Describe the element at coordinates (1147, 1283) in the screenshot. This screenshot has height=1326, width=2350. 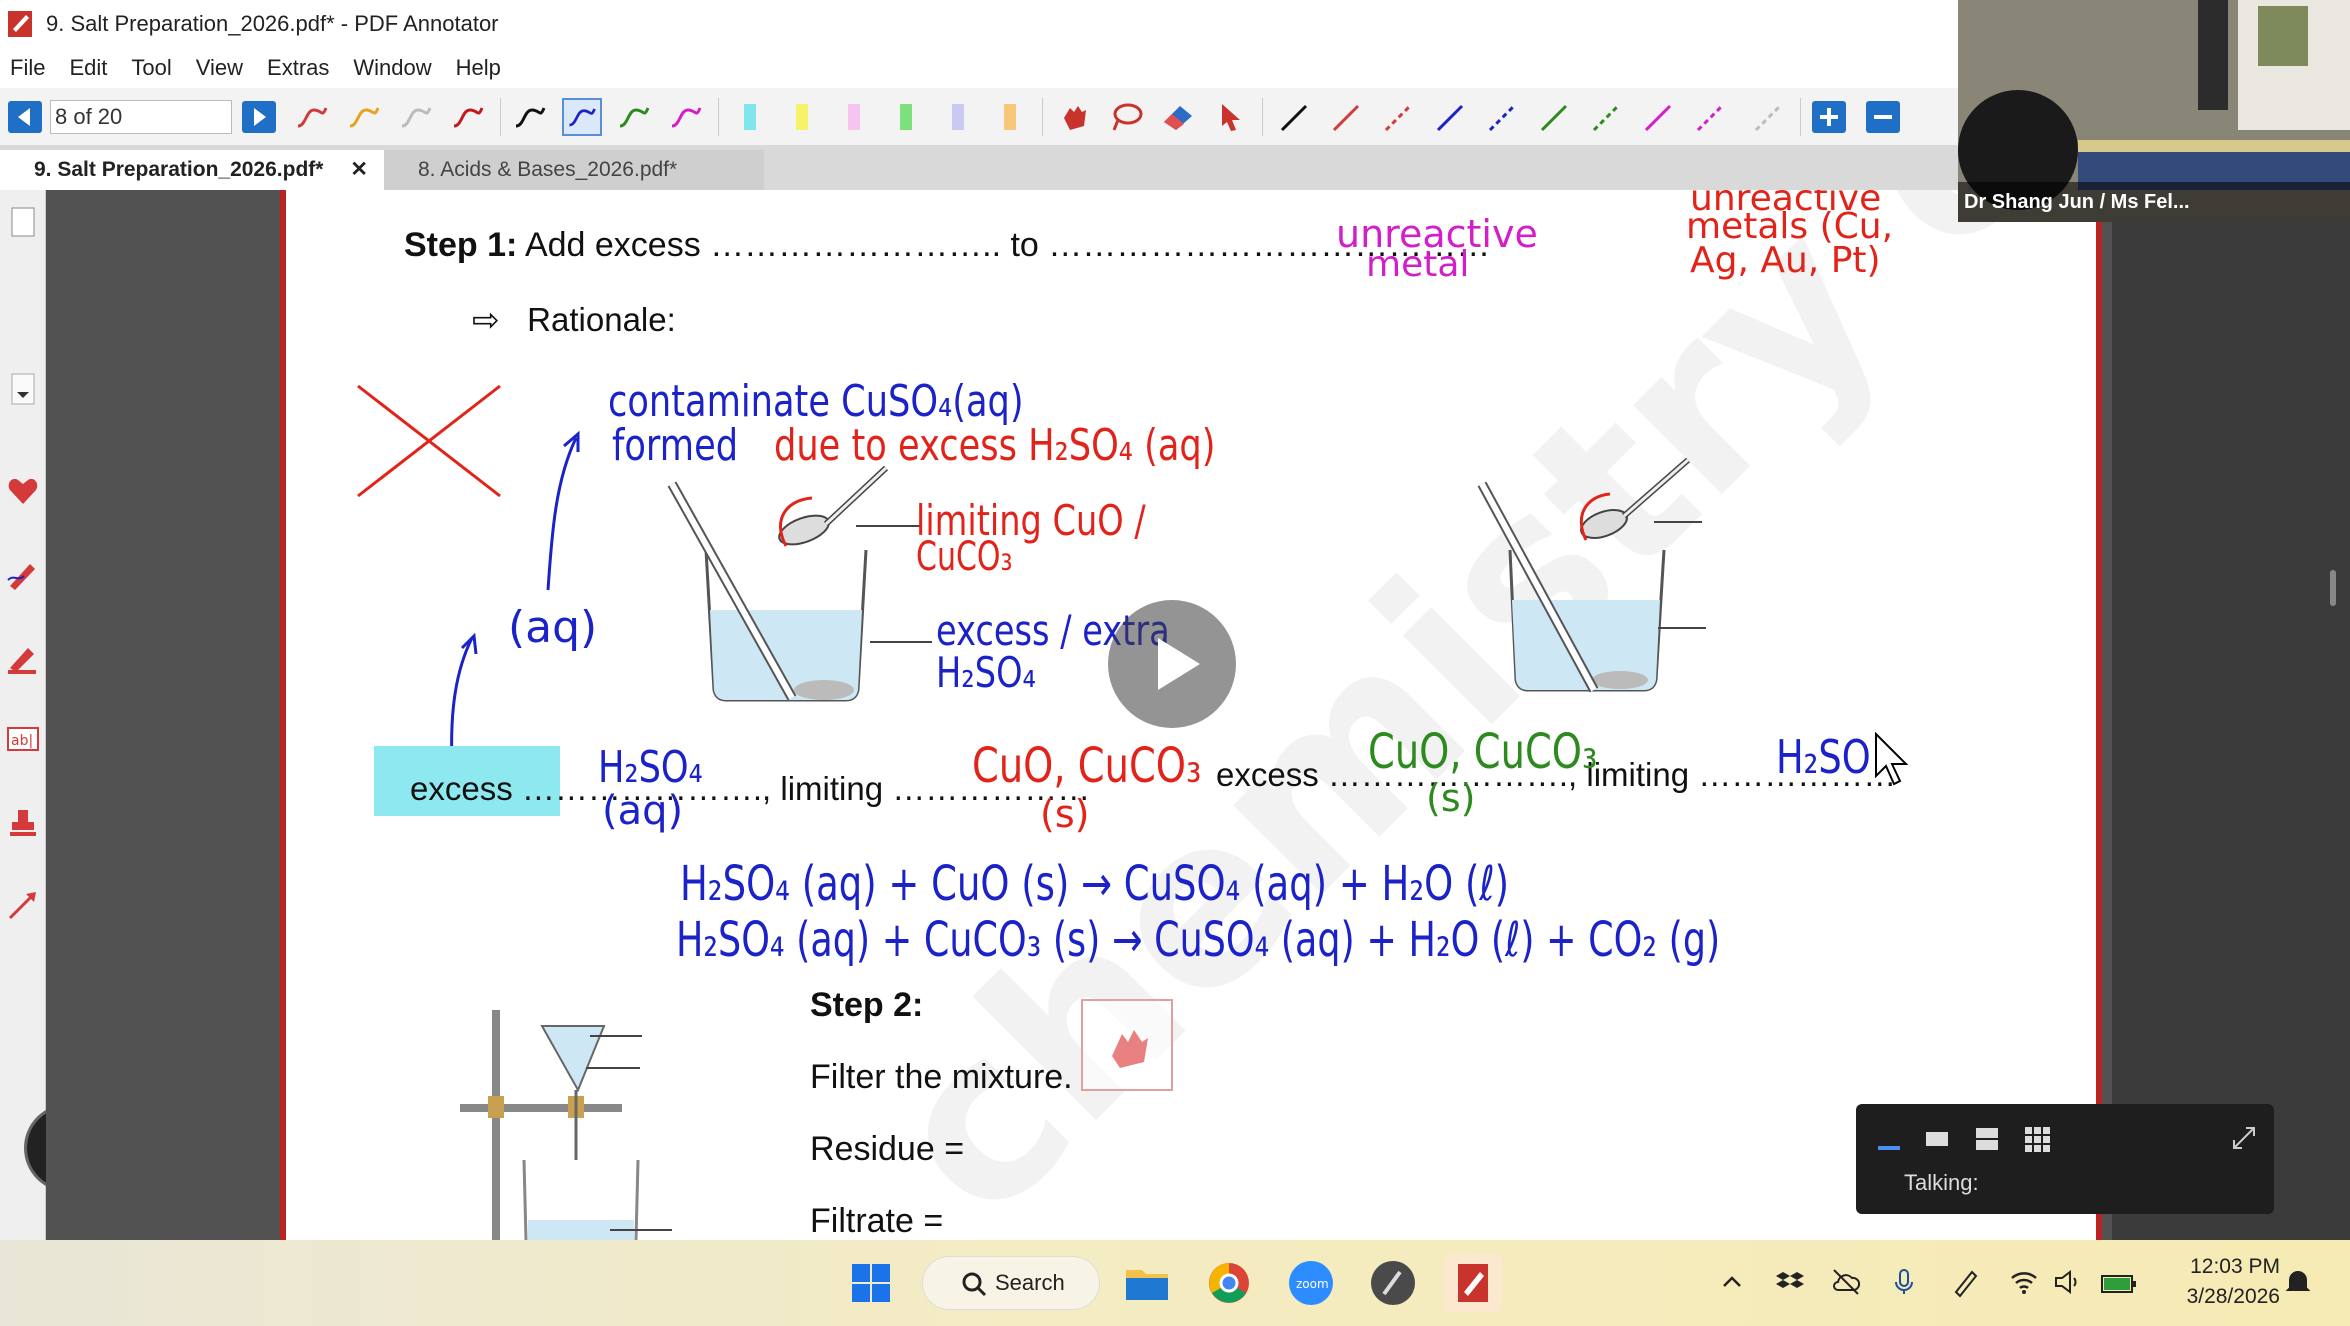
I see `file-explorer-icon` at that location.